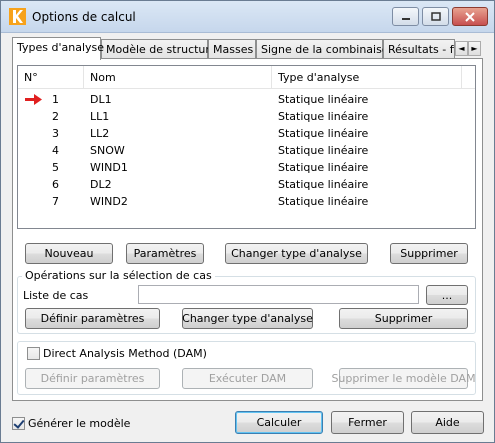 The height and width of the screenshot is (443, 495). I want to click on list-header: N° Nom Type d'analyse, so click(246, 77).